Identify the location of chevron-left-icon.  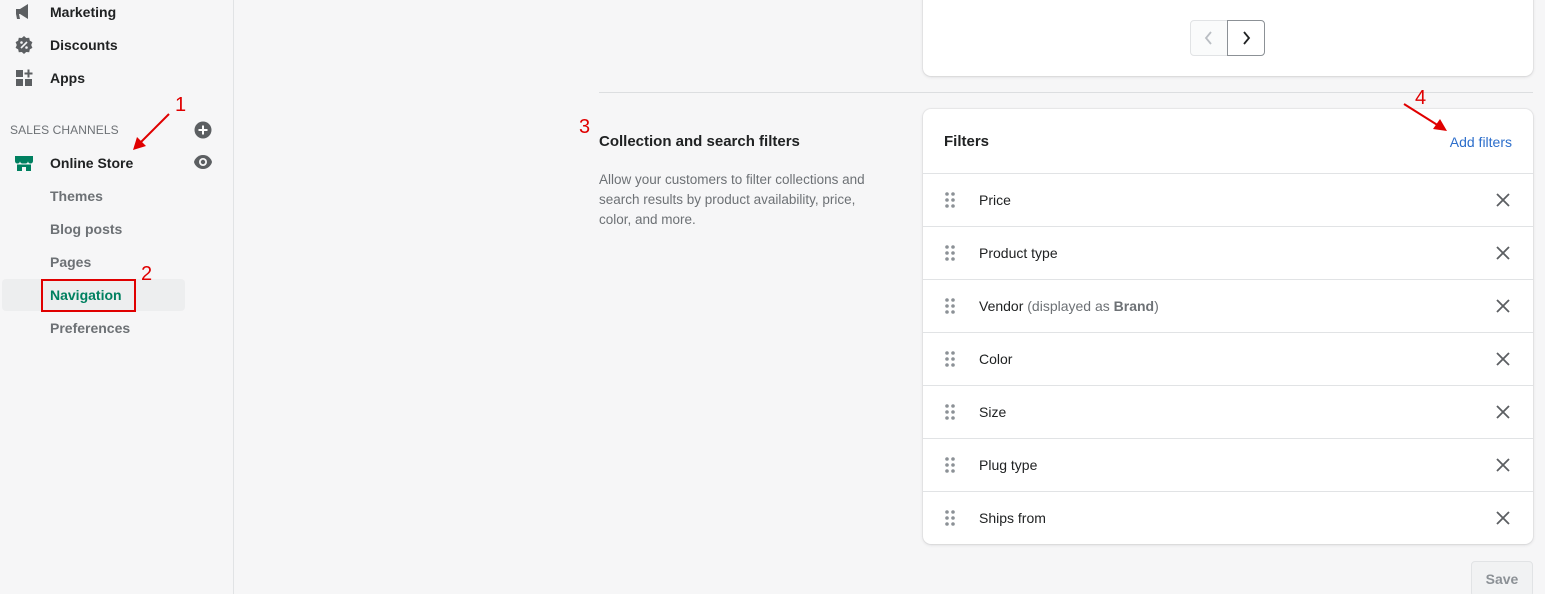
(1208, 38).